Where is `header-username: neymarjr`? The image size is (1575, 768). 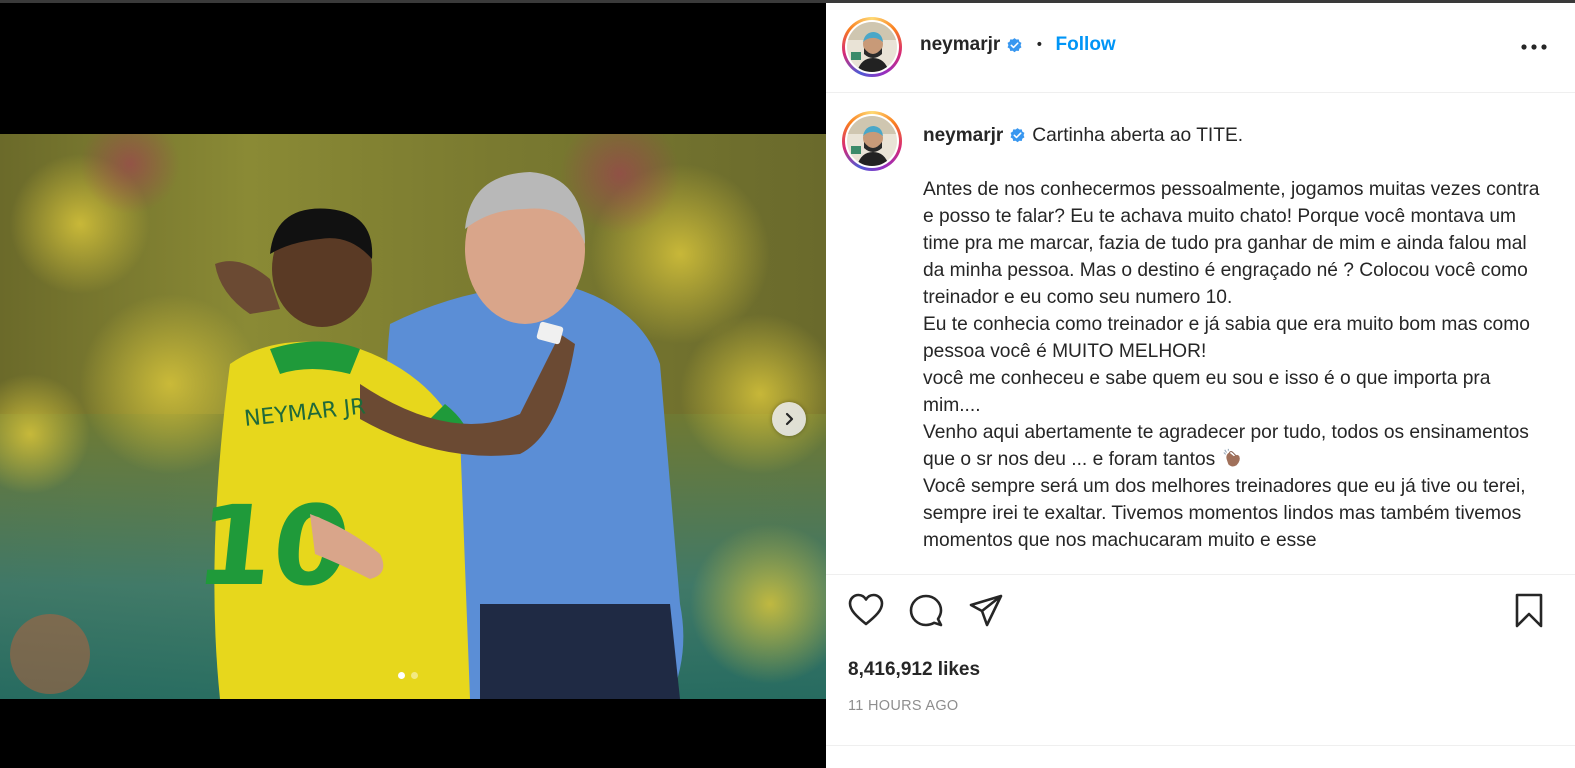
header-username: neymarjr is located at coordinates (960, 45).